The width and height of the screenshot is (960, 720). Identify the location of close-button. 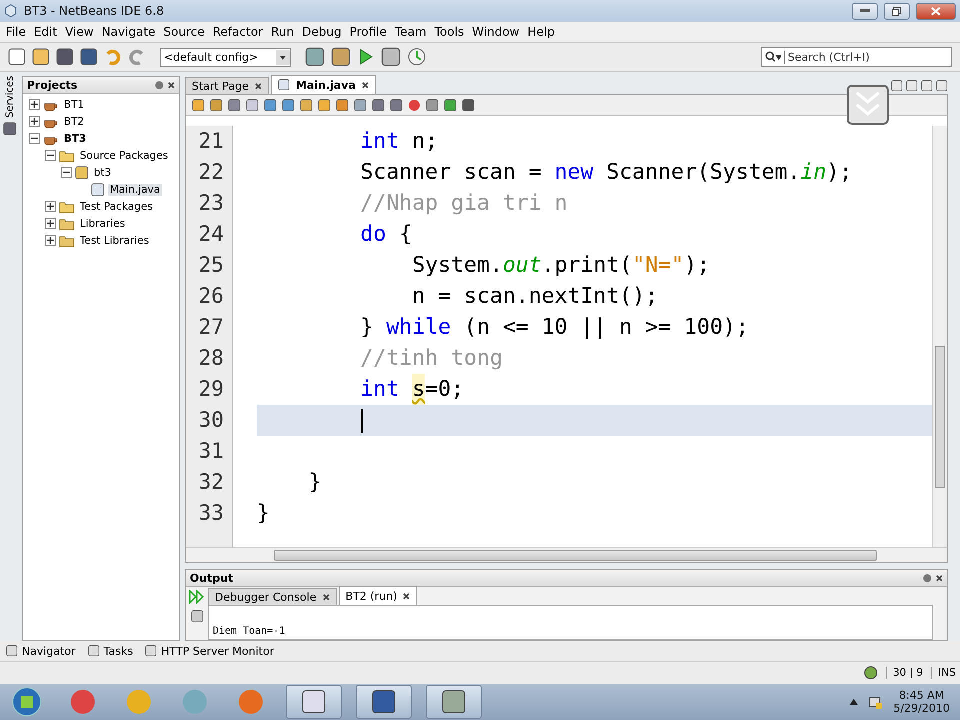
(936, 11).